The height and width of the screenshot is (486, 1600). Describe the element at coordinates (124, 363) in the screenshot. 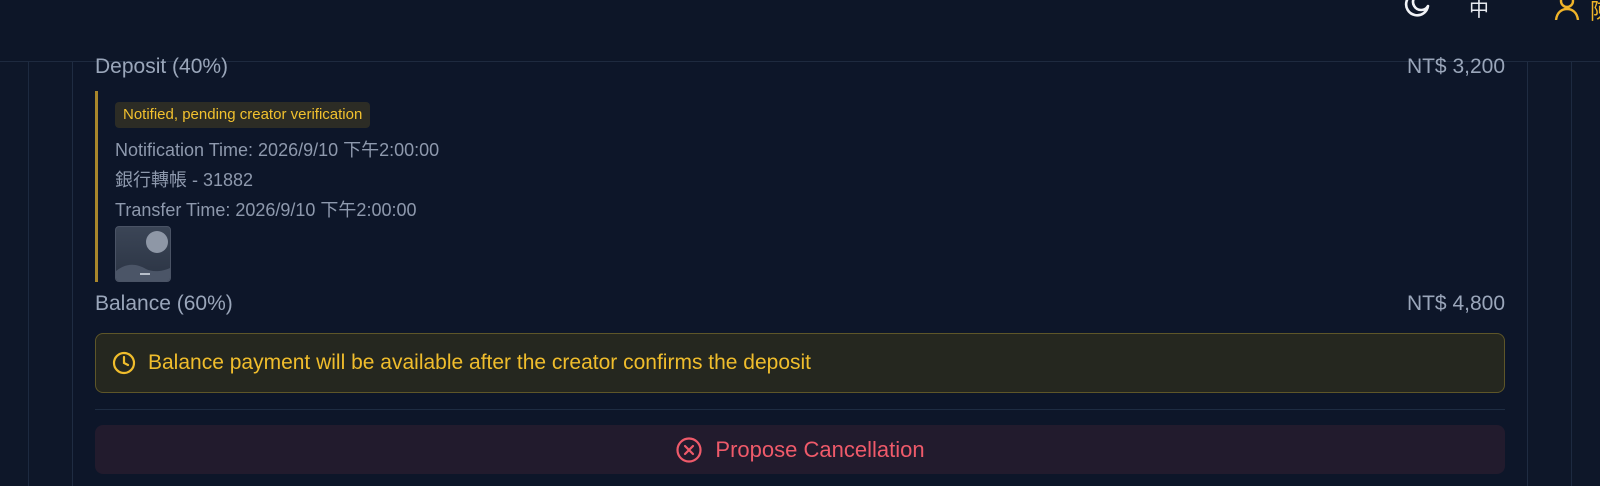

I see `clock-icon` at that location.